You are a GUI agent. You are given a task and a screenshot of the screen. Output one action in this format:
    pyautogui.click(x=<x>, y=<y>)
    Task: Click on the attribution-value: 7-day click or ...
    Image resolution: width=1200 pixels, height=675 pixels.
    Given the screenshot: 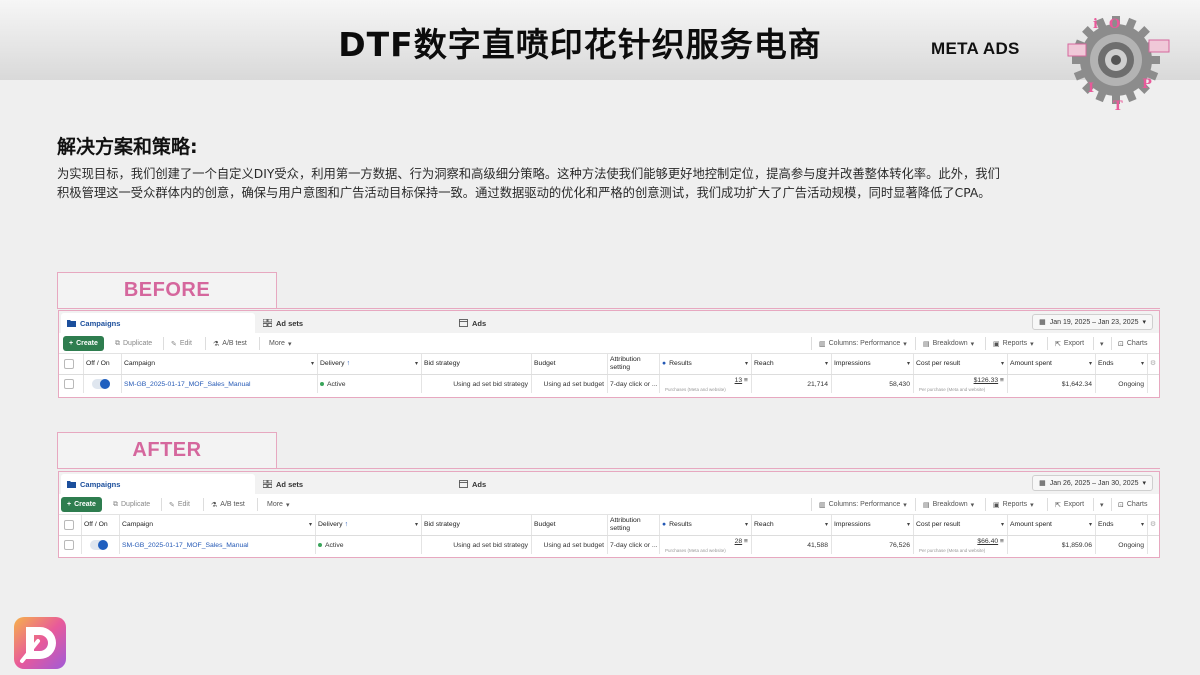 What is the action you would take?
    pyautogui.click(x=634, y=384)
    